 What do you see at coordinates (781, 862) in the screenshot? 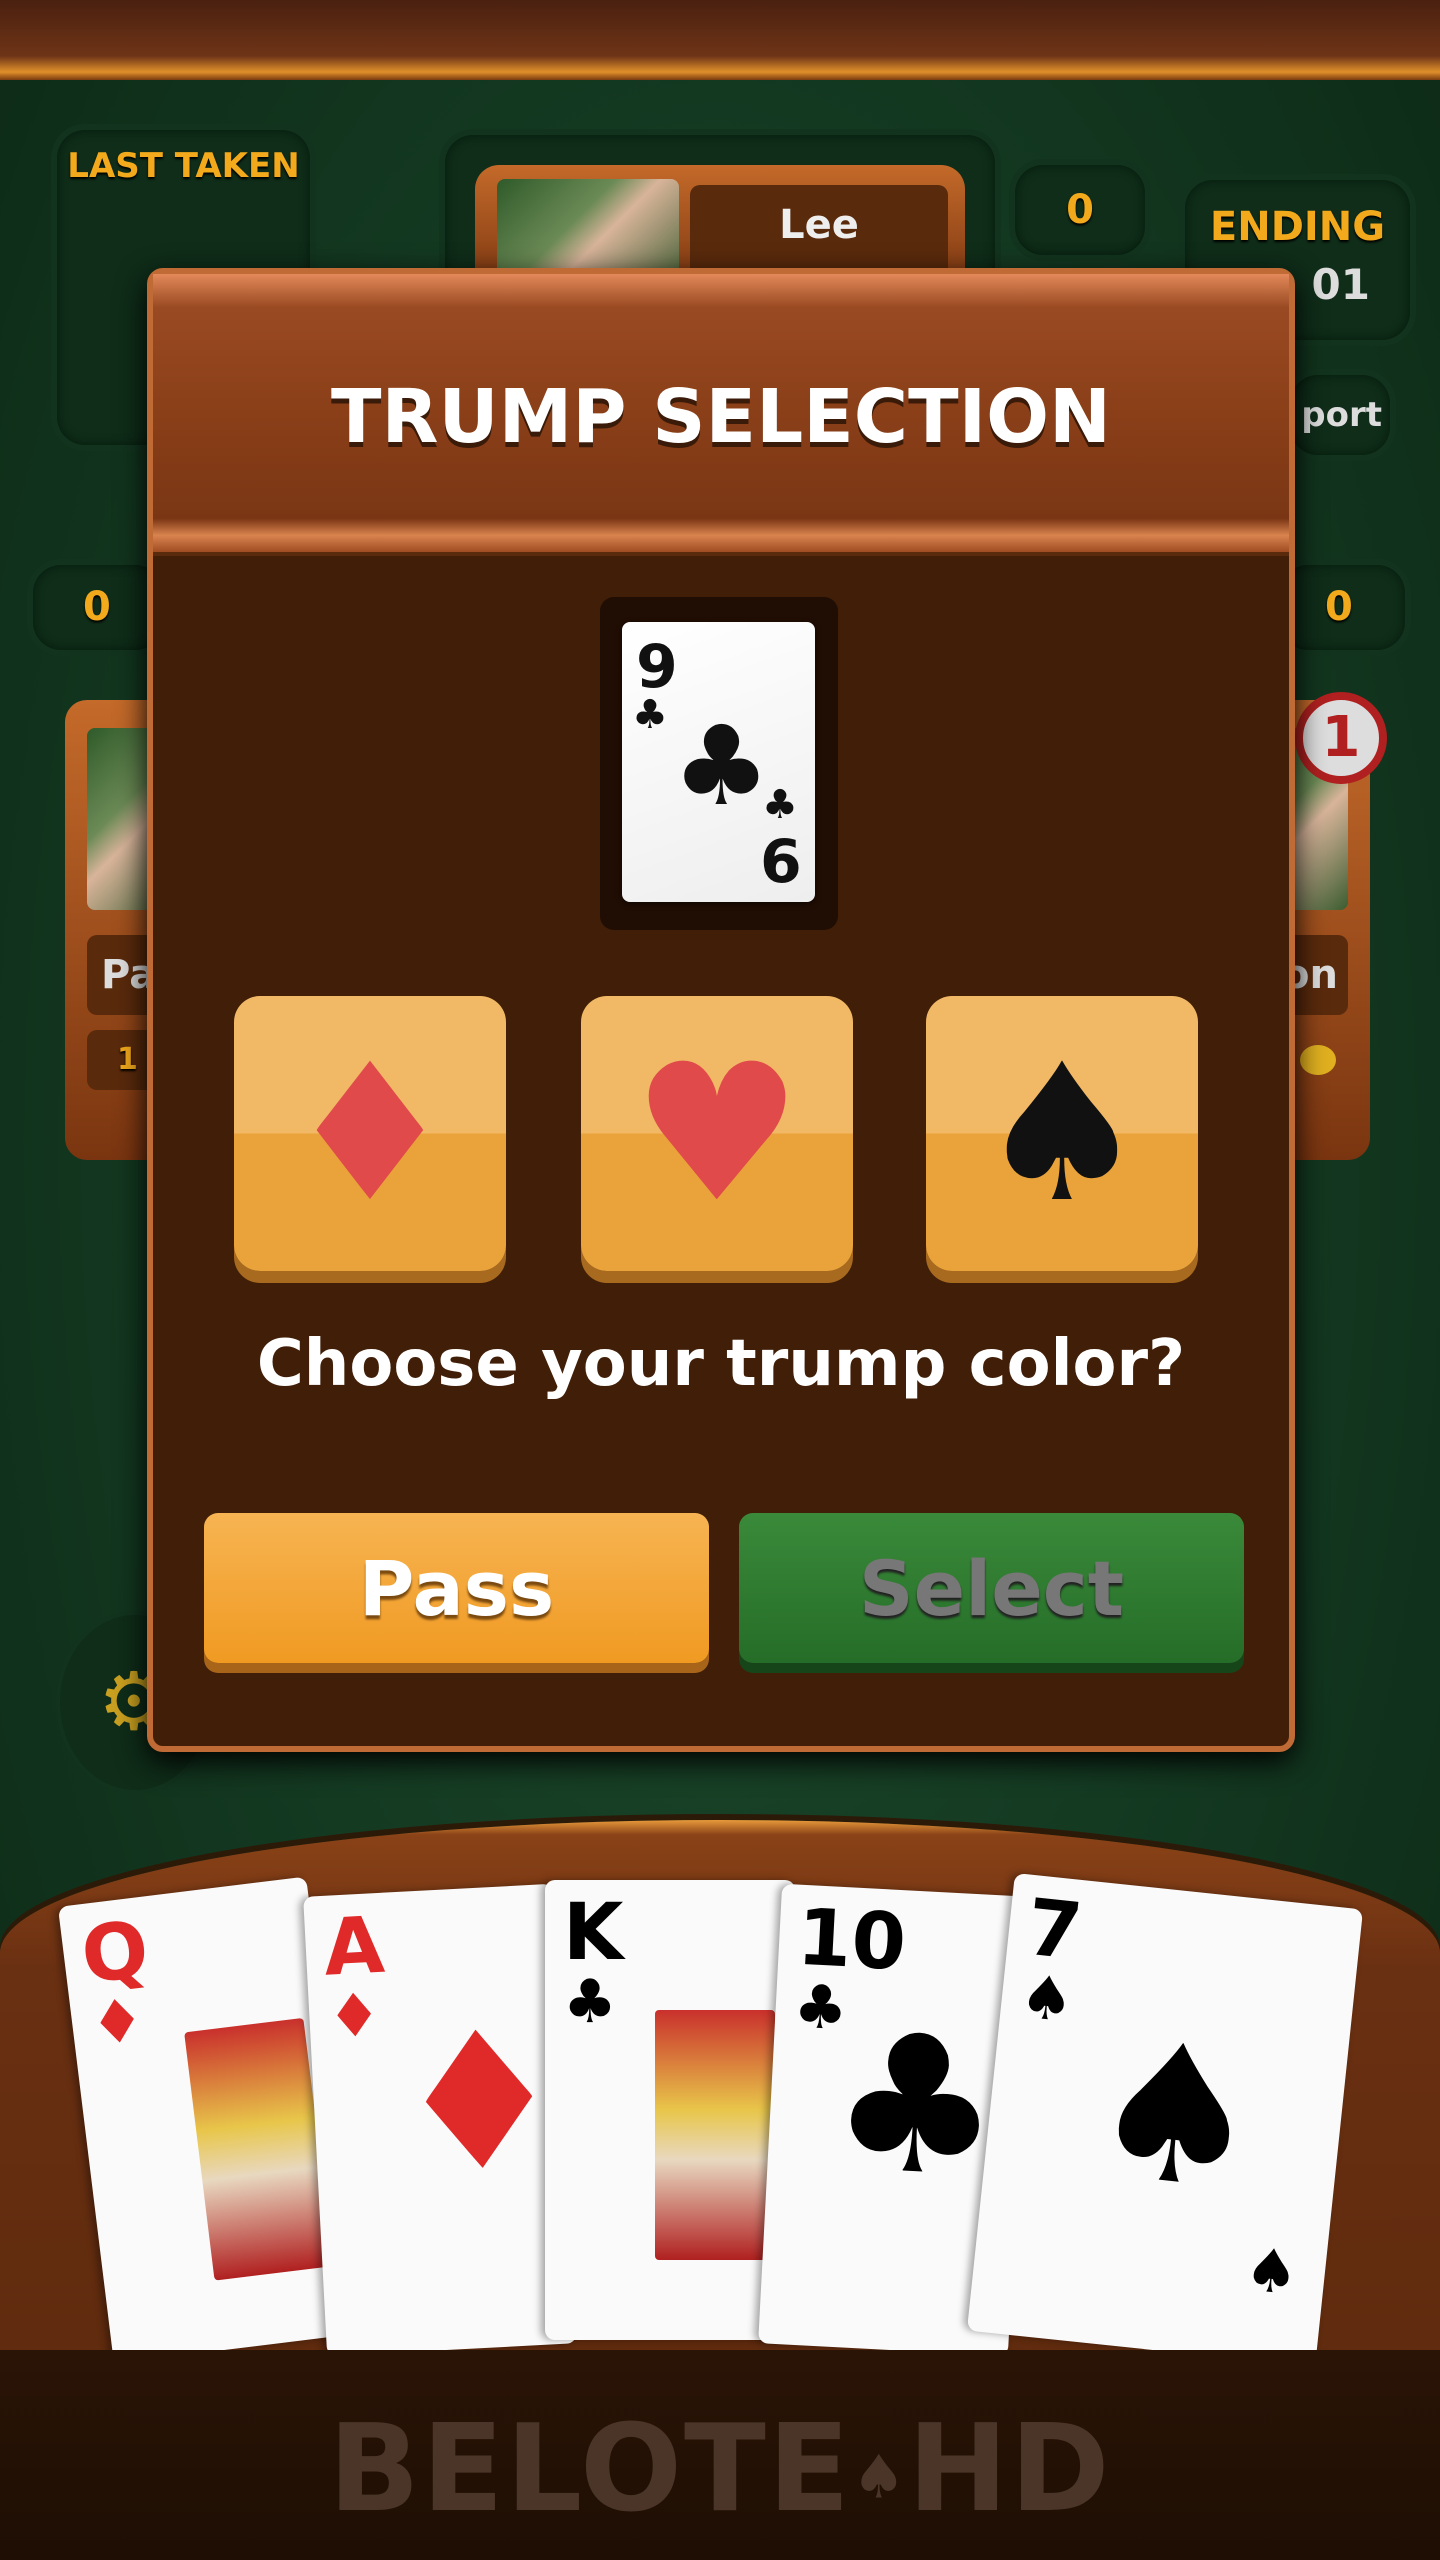
I see `card-rank-bottom: 6` at bounding box center [781, 862].